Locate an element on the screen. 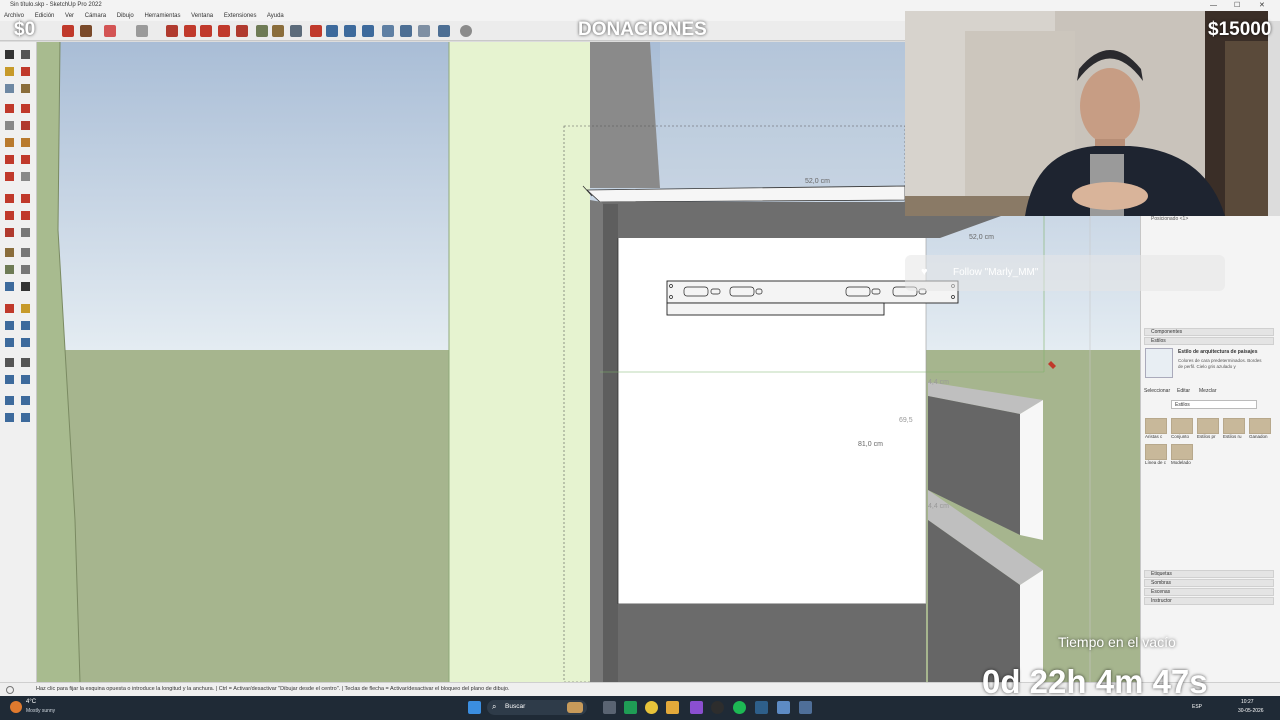  dimension-icon is located at coordinates (278, 31).